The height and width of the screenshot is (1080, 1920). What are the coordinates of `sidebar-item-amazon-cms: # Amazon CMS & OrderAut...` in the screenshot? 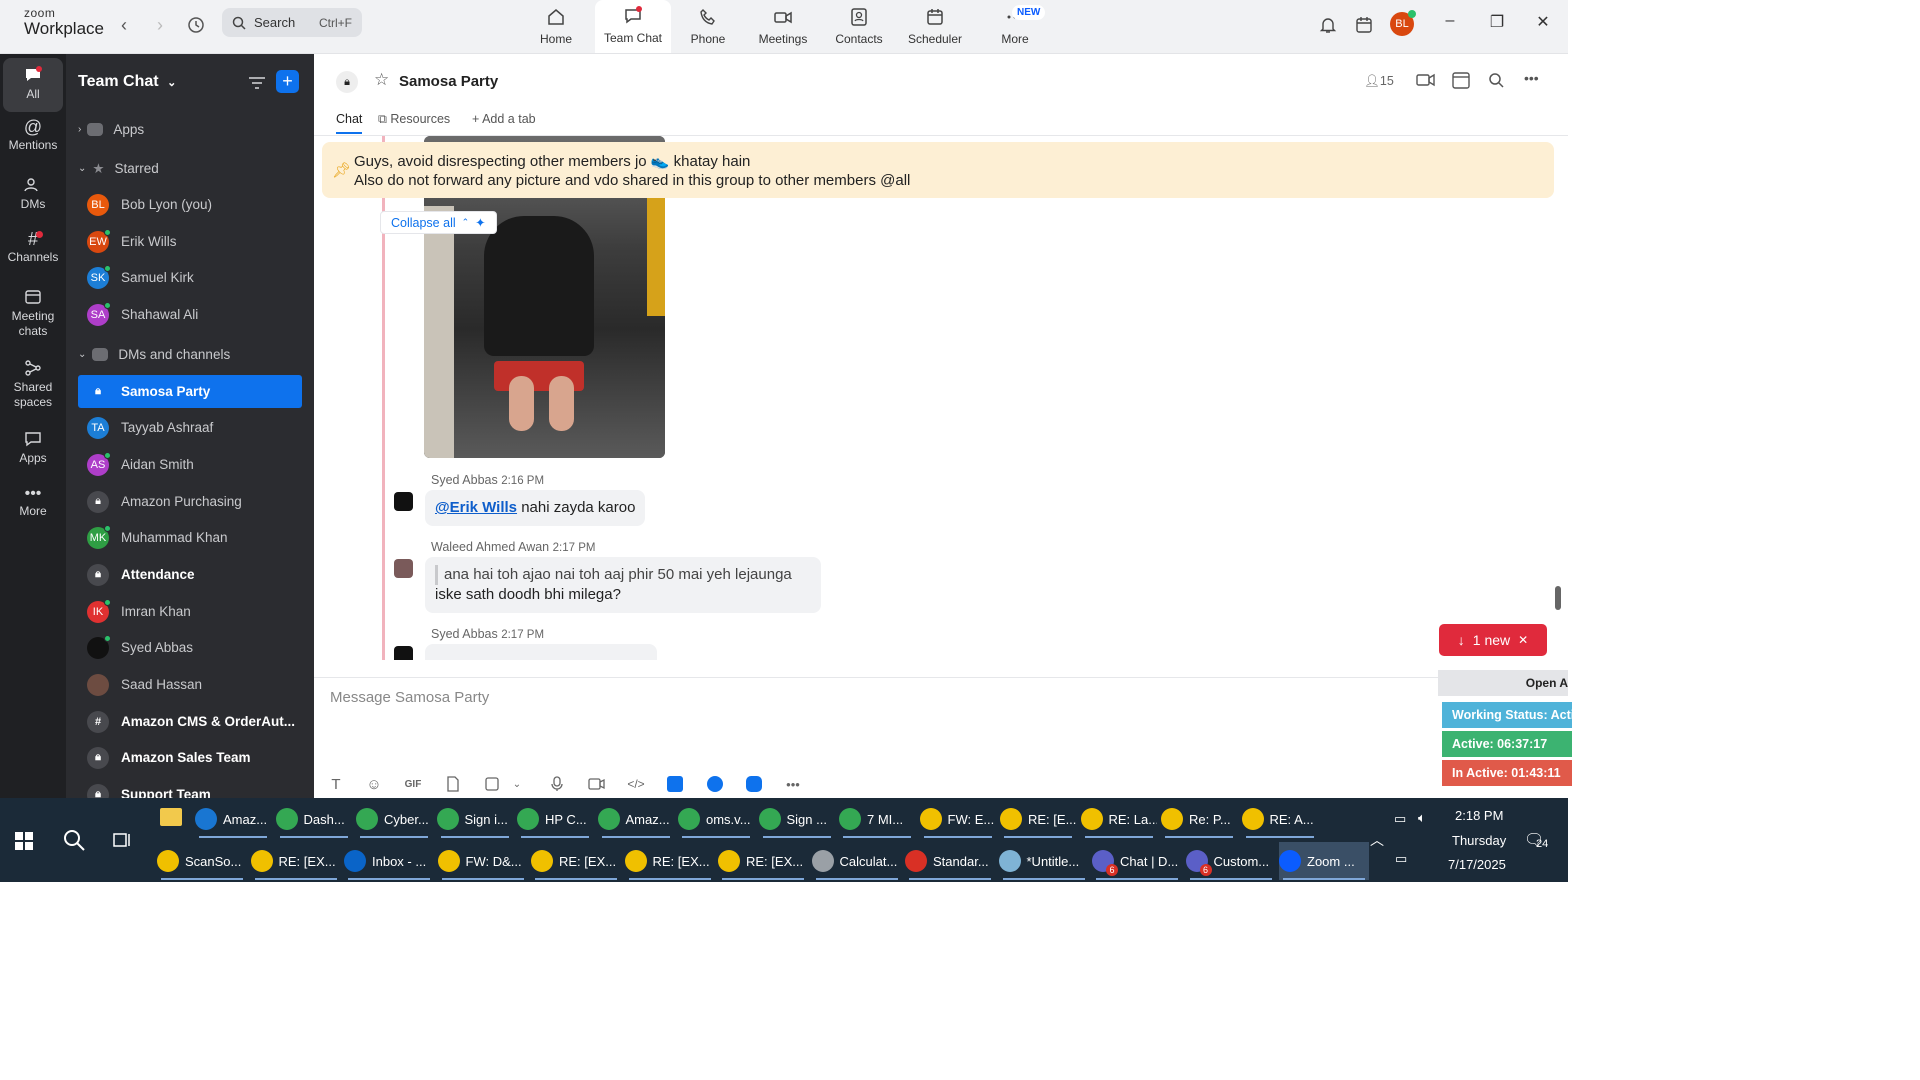 It's located at (190, 721).